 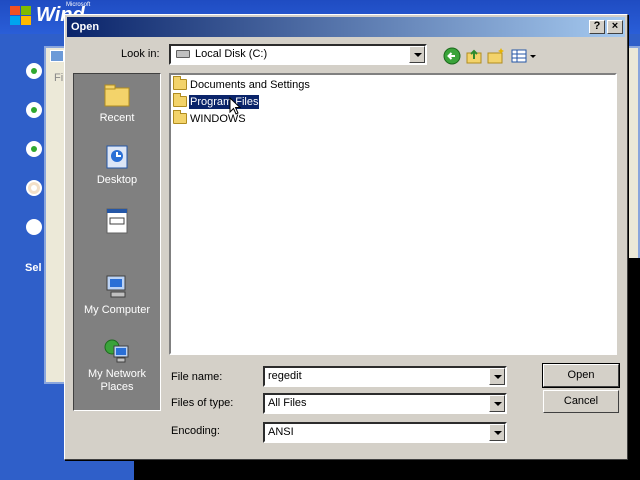 I want to click on place-documents, so click(x=117, y=223).